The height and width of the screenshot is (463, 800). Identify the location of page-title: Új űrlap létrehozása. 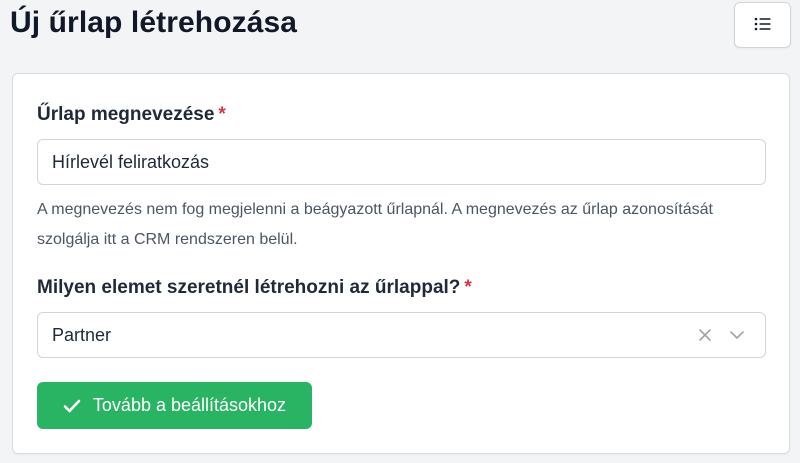
(154, 22).